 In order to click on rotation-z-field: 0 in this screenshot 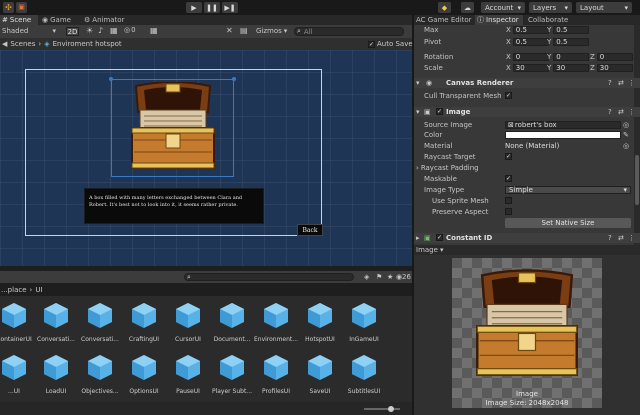, I will do `click(614, 57)`.